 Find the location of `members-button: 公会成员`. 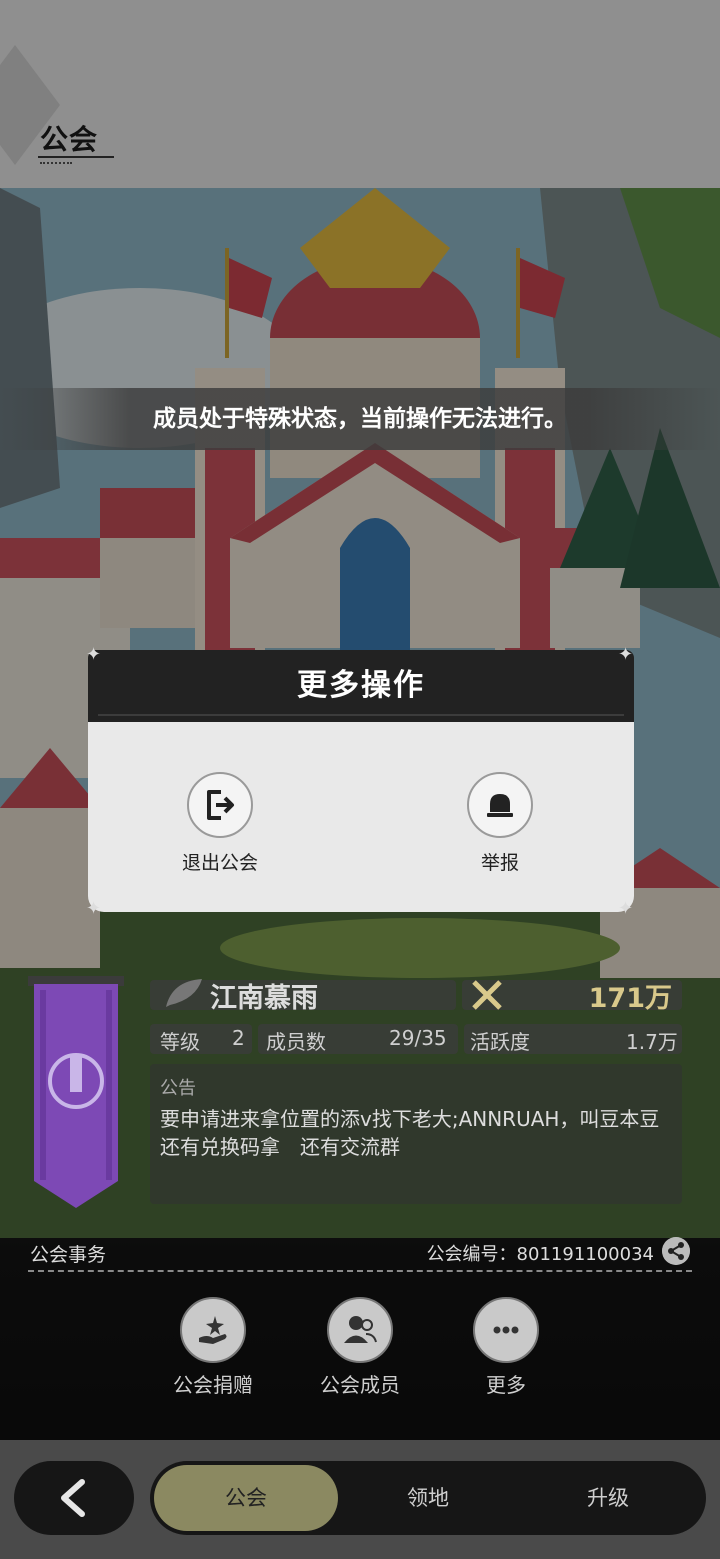

members-button: 公会成员 is located at coordinates (360, 1347).